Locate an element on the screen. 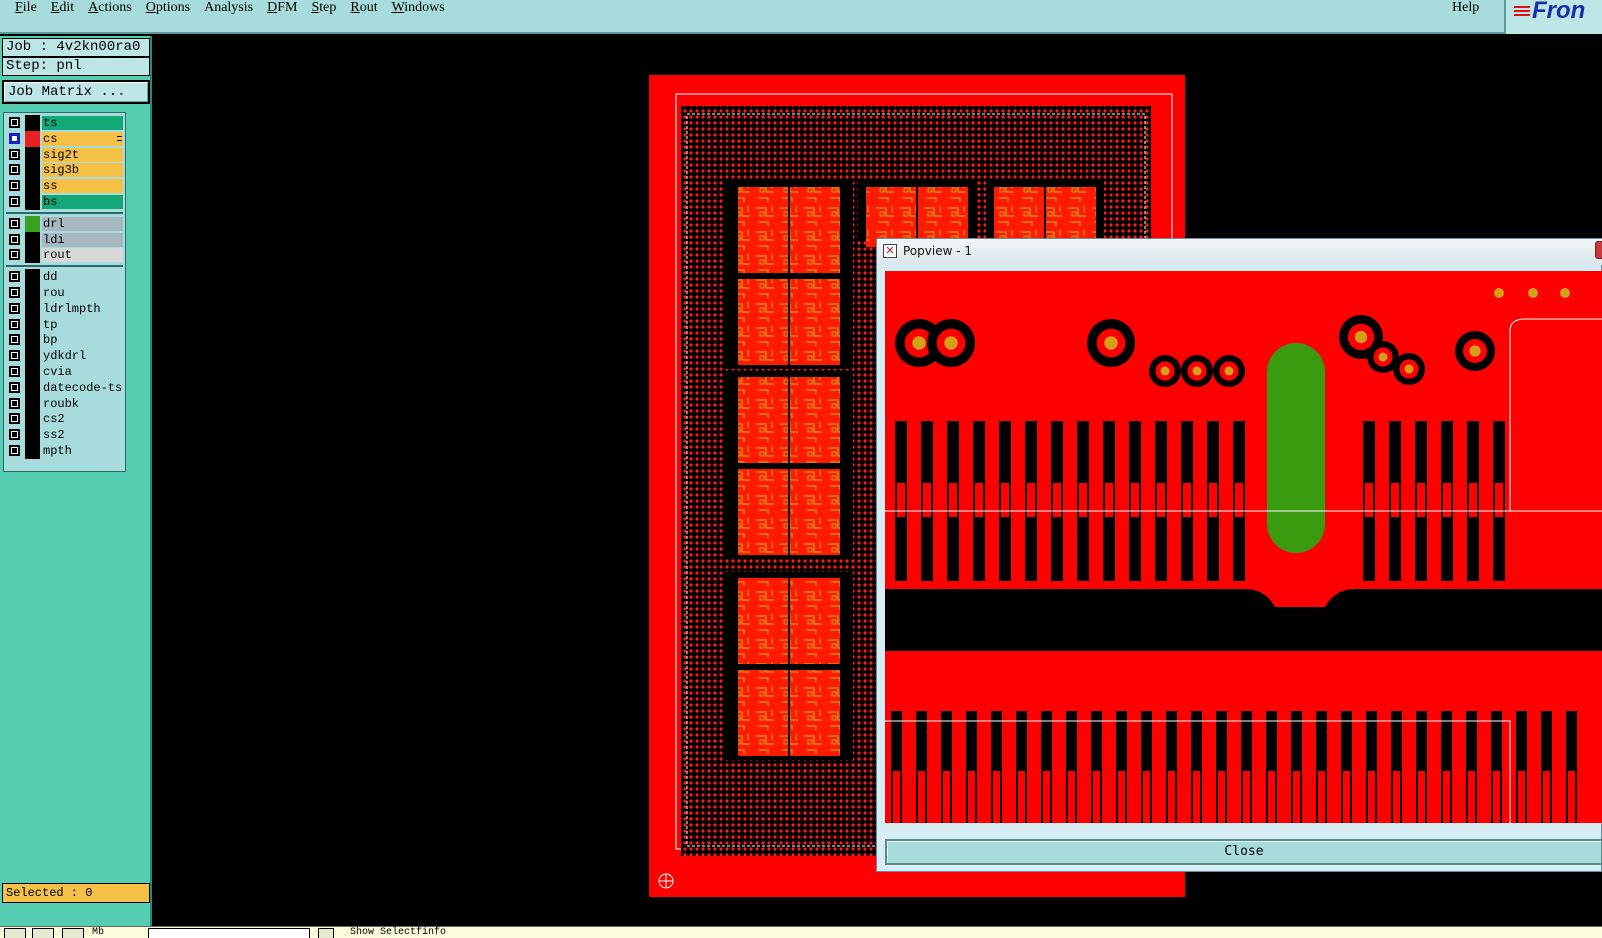 The height and width of the screenshot is (938, 1602). layer-row-roubk: roubk is located at coordinates (64, 403).